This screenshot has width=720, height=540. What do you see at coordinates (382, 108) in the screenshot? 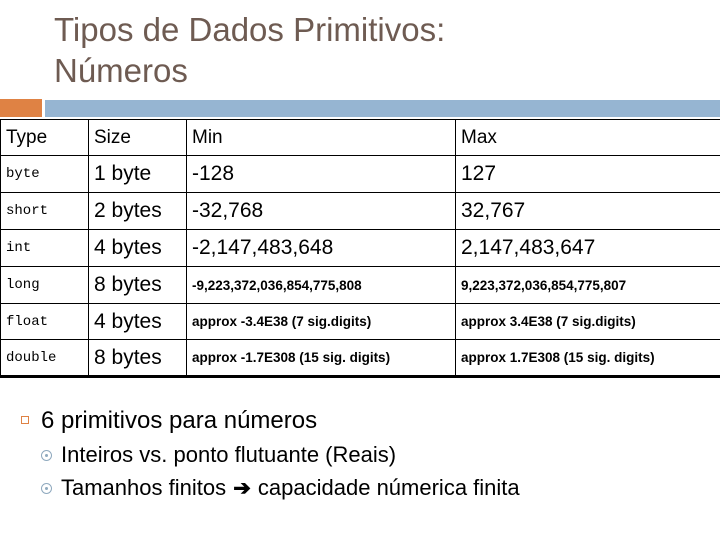
I see `header-blue-divider-bar` at bounding box center [382, 108].